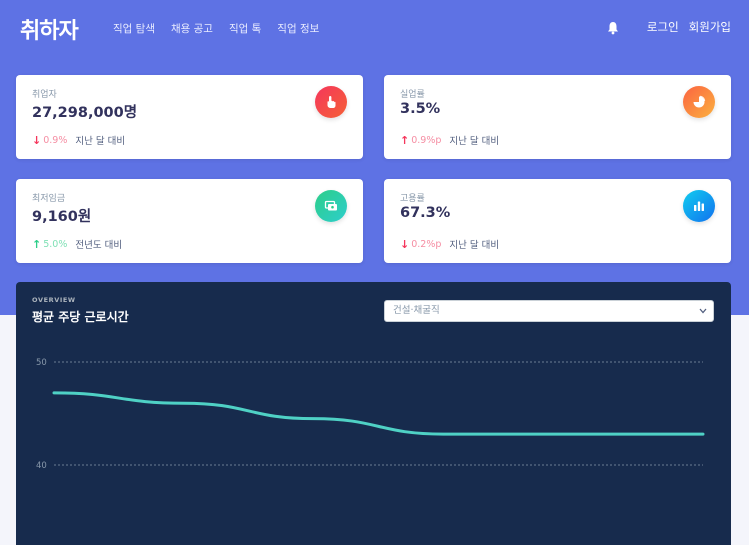  Describe the element at coordinates (420, 109) in the screenshot. I see `stat-value: 3.5%` at that location.